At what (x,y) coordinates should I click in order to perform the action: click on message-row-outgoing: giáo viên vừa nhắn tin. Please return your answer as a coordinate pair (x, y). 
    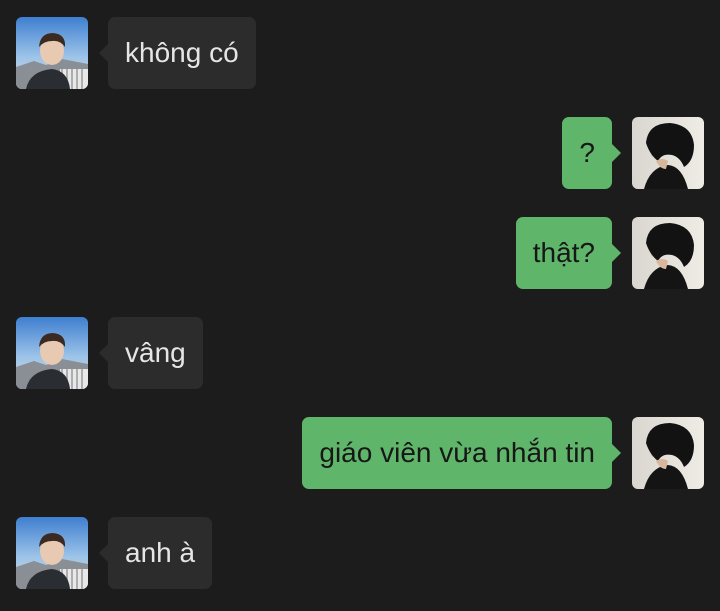
    Looking at the image, I should click on (360, 453).